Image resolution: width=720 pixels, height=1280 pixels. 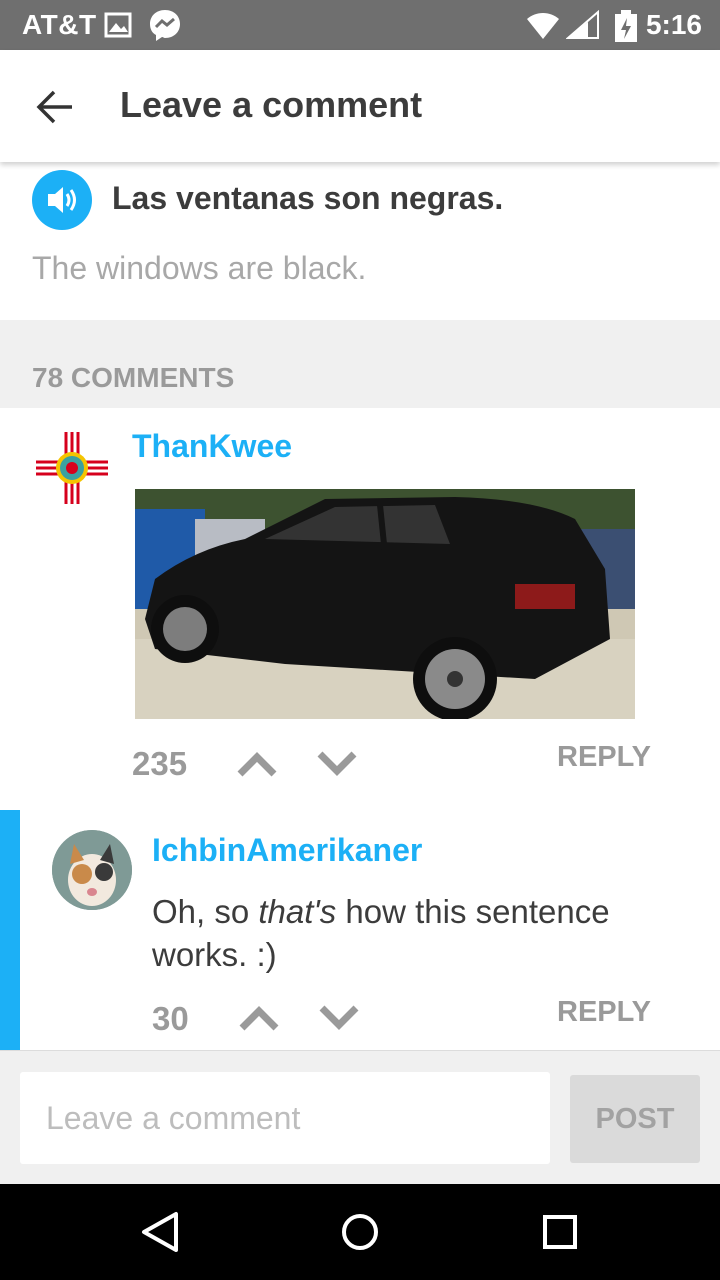 I want to click on nav-home-icon, so click(x=360, y=1232).